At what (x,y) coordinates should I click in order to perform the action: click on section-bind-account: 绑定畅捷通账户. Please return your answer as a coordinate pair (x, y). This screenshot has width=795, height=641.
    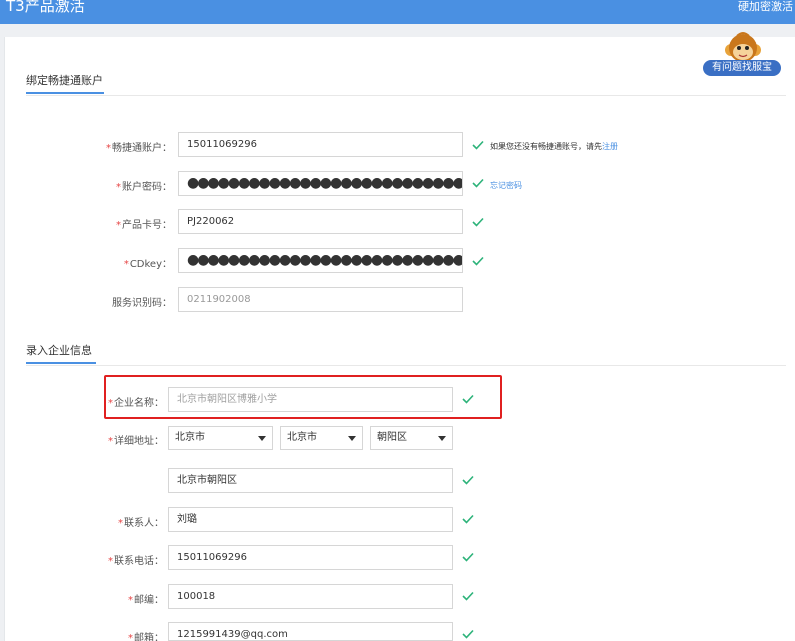
    Looking at the image, I should click on (65, 83).